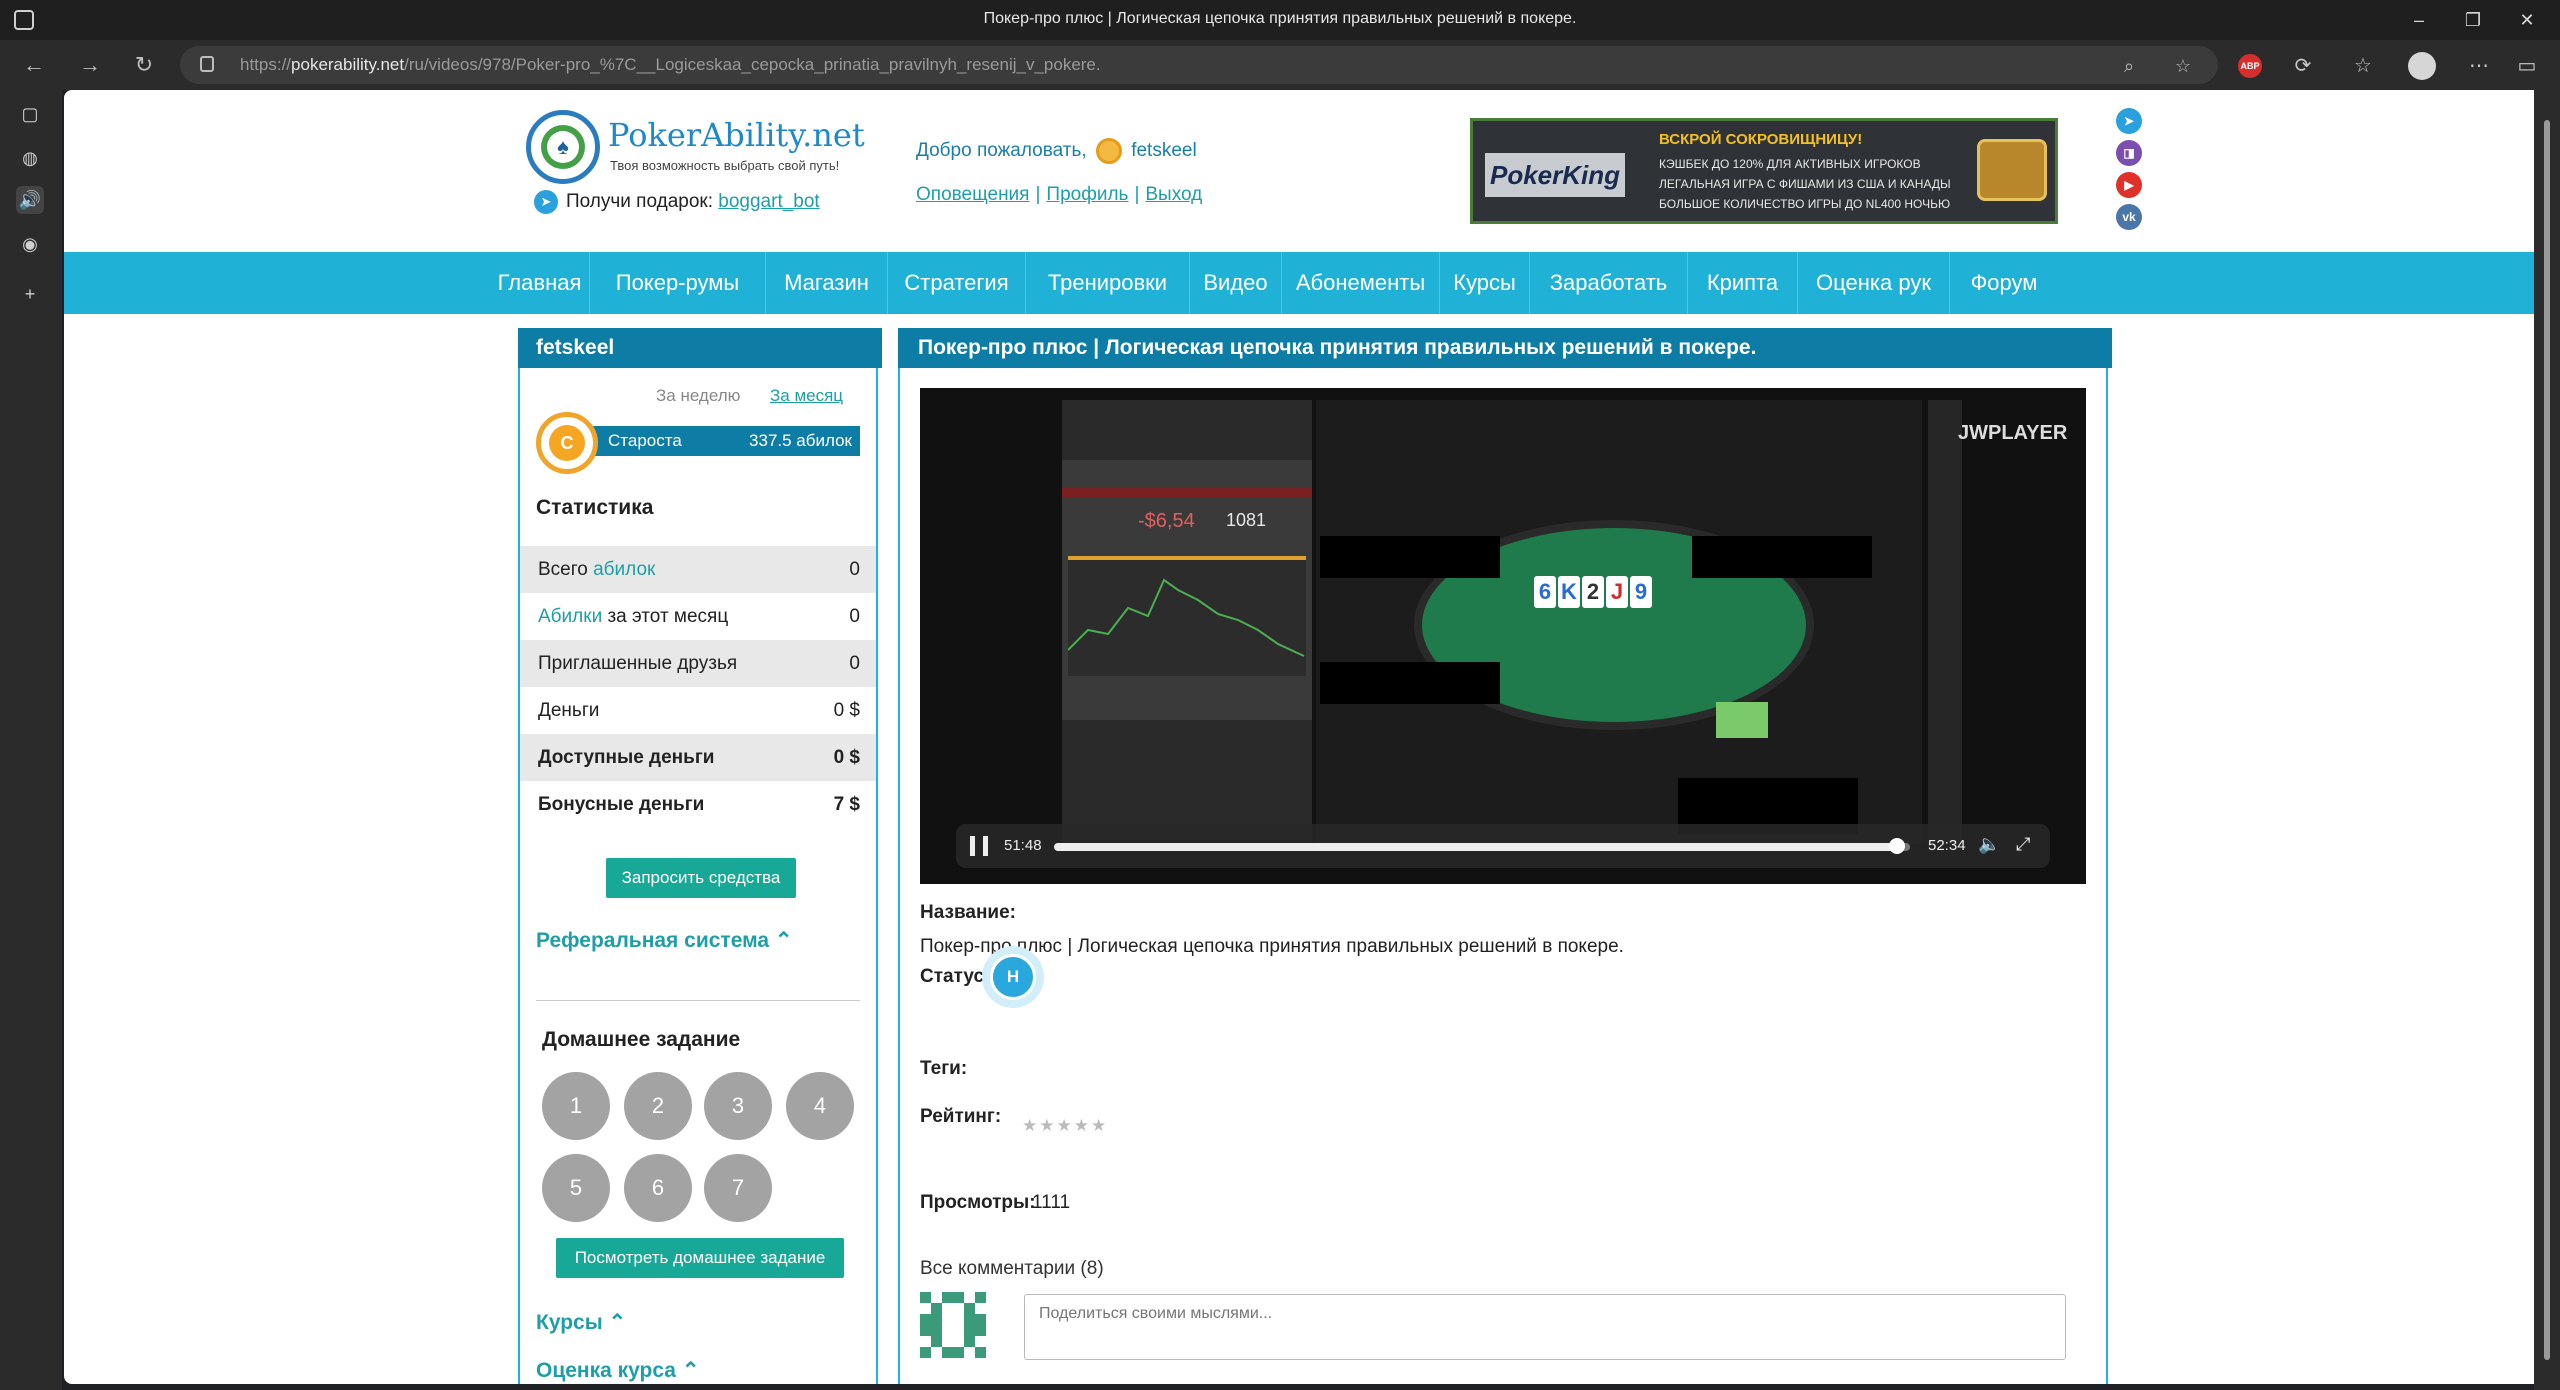 The height and width of the screenshot is (1390, 2560). What do you see at coordinates (1617, 592) in the screenshot?
I see `board-card: J` at bounding box center [1617, 592].